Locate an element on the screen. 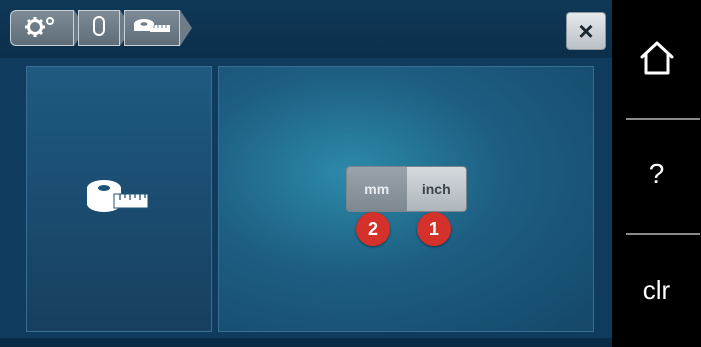 This screenshot has width=701, height=347. screen-bottom-frame is located at coordinates (306, 342).